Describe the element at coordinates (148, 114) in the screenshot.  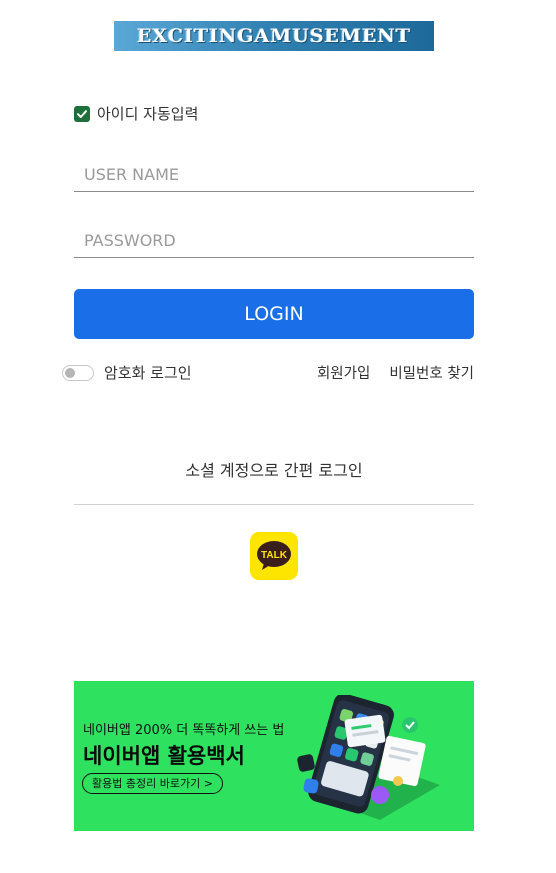
I see `auto-fill-label: 아이디 자동입력` at that location.